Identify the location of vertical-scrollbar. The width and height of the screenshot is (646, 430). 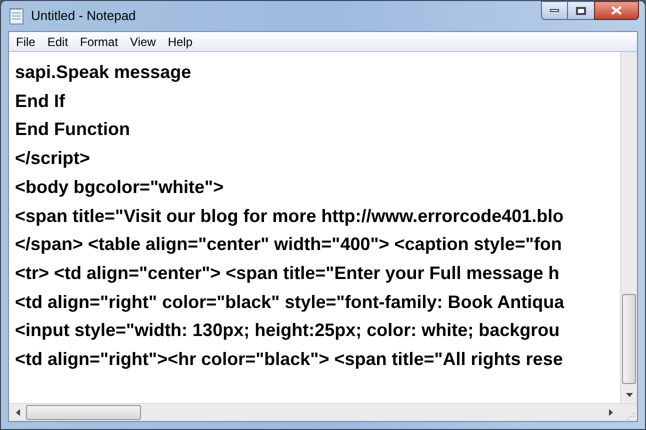
(628, 227).